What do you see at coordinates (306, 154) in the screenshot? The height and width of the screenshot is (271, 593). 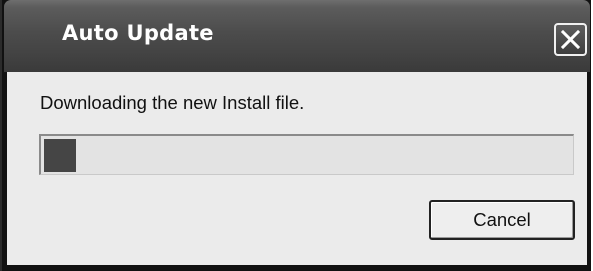 I see `download-progress-bar` at bounding box center [306, 154].